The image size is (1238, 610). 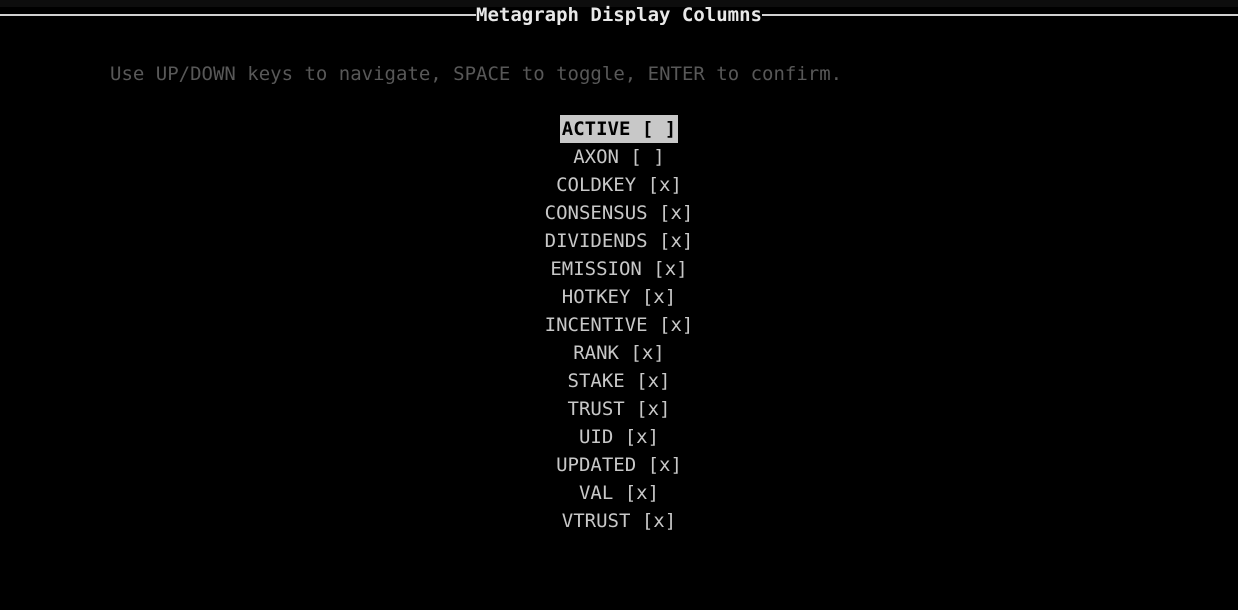 I want to click on column-item-text: EMISSION [x], so click(x=619, y=269).